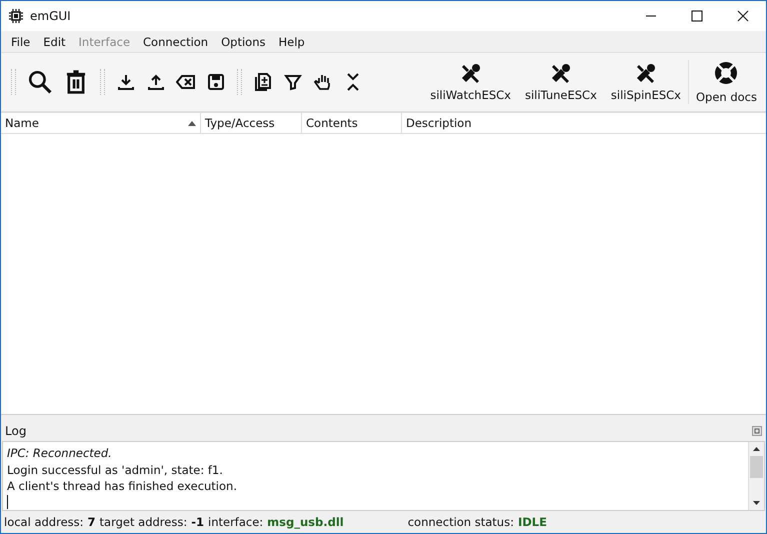 The image size is (767, 534). What do you see at coordinates (756, 476) in the screenshot?
I see `scrollbar` at bounding box center [756, 476].